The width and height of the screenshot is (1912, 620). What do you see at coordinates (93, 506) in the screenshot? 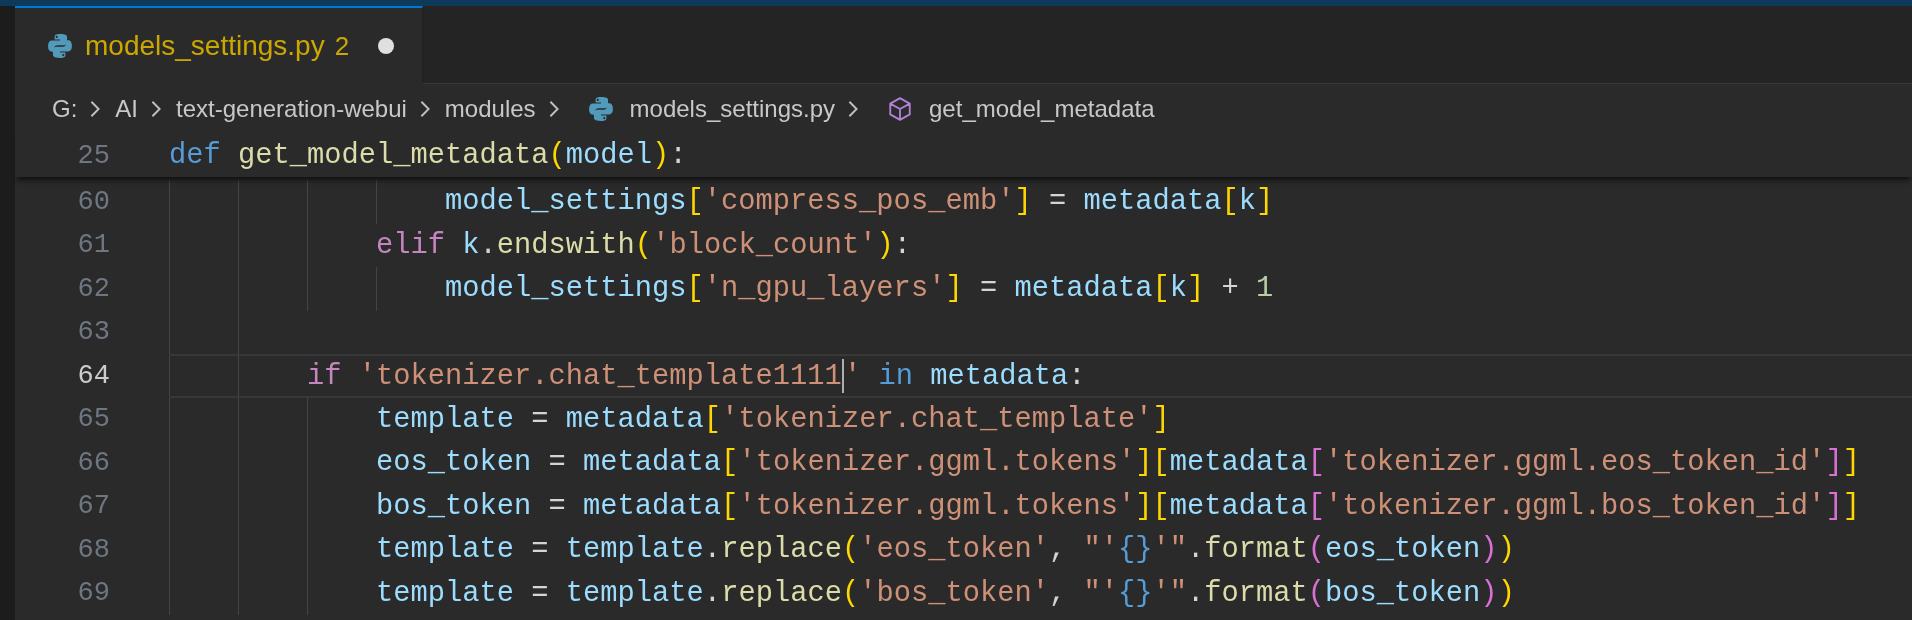
I see `line-number: 67` at bounding box center [93, 506].